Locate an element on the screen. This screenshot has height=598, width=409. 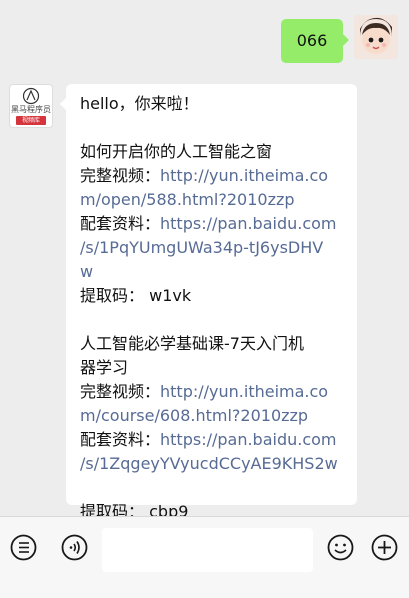
my-message-bubble: 066 is located at coordinates (315, 41).